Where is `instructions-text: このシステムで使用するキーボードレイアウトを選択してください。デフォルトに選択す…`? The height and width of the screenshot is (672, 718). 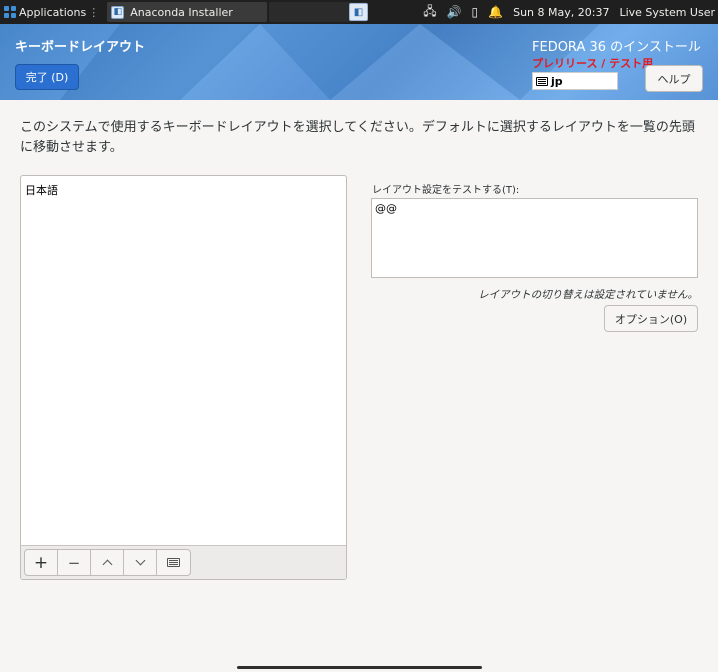
instructions-text: このシステムで使用するキーボードレイアウトを選択してください。デフォルトに選択す… is located at coordinates (357, 137).